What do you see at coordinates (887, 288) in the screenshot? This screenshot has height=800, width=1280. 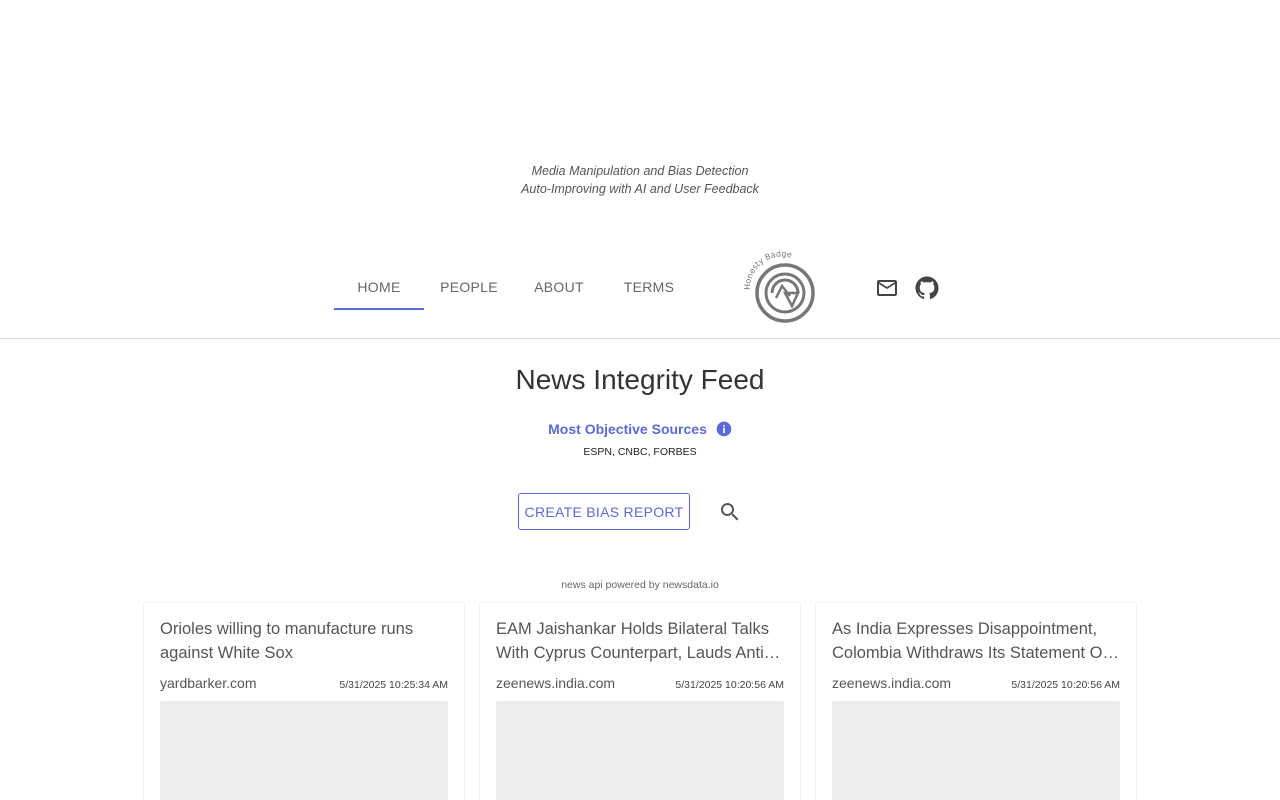 I see `mail-icon` at bounding box center [887, 288].